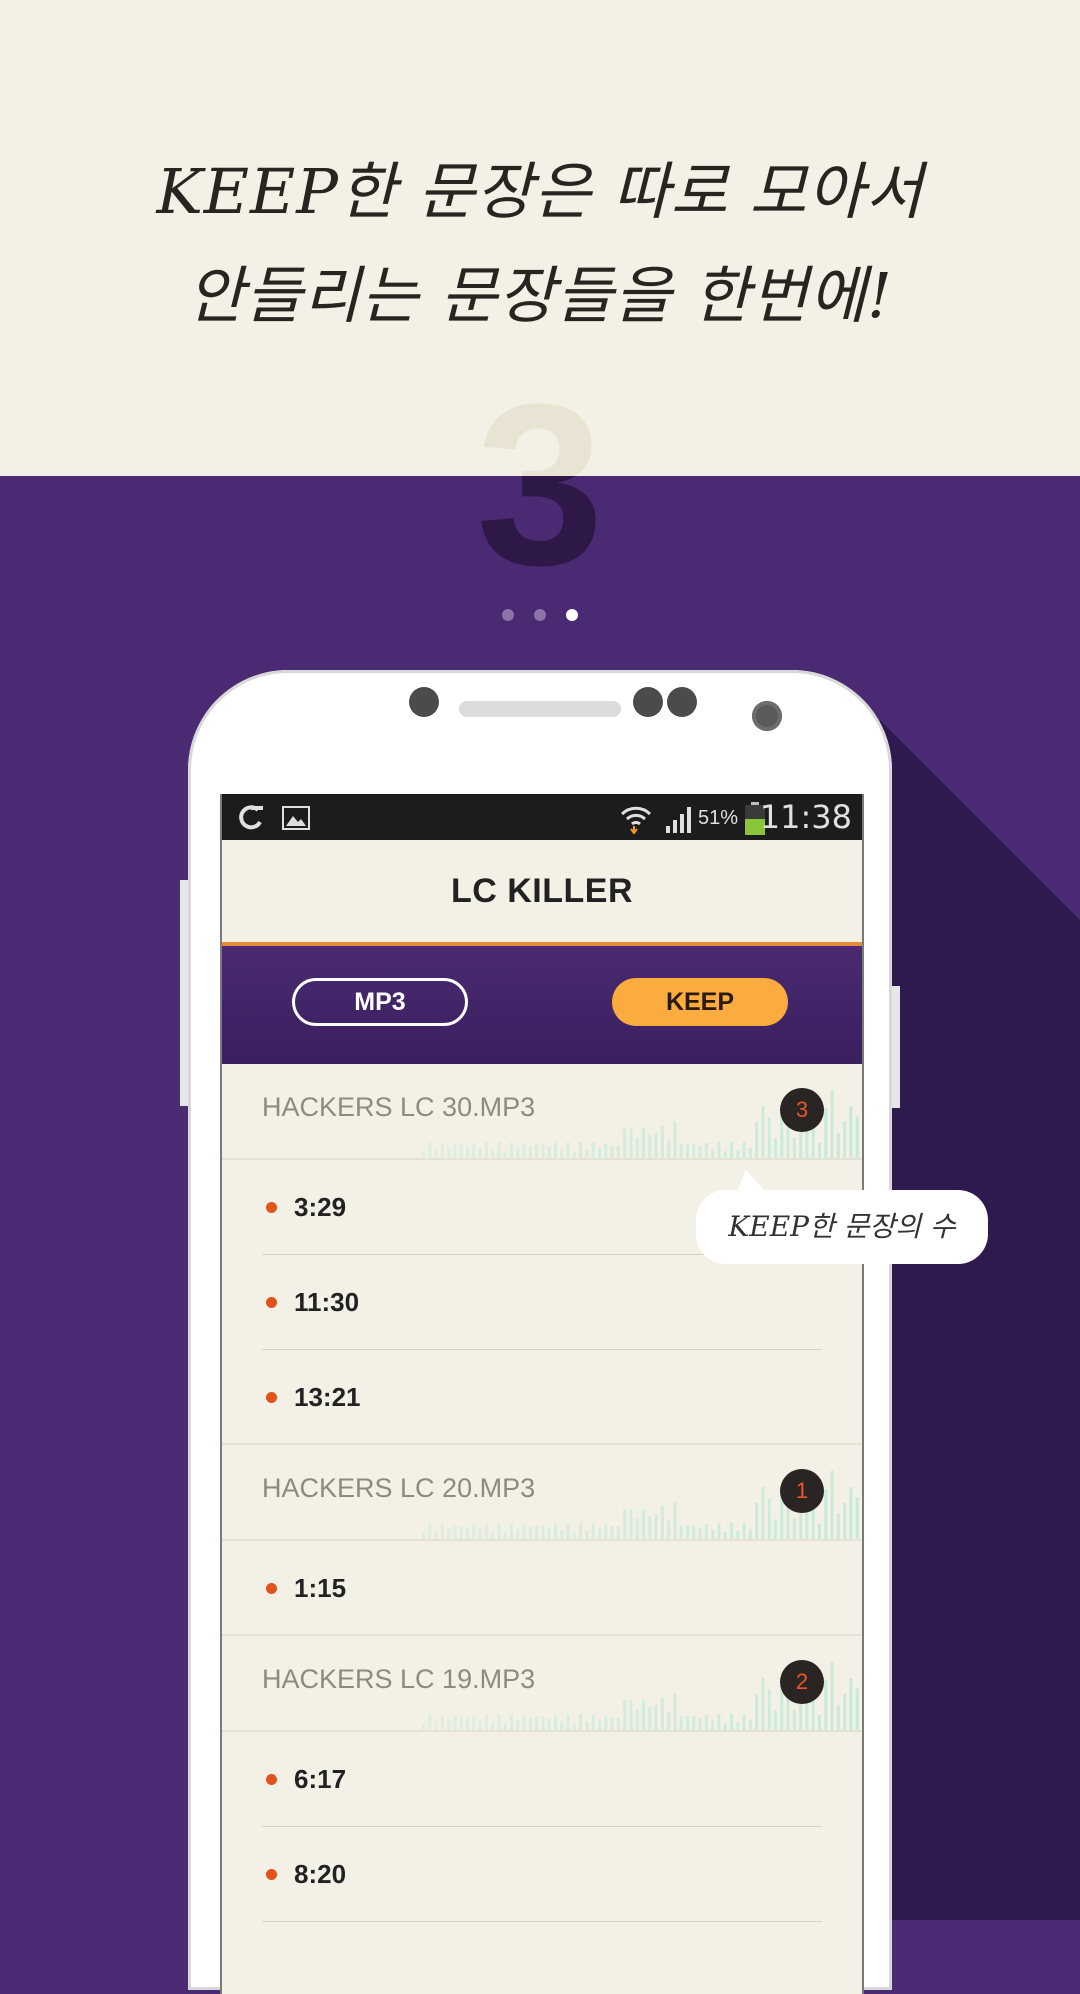 This screenshot has width=1080, height=1994. What do you see at coordinates (380, 1002) in the screenshot?
I see `tab-mp3: MP3` at bounding box center [380, 1002].